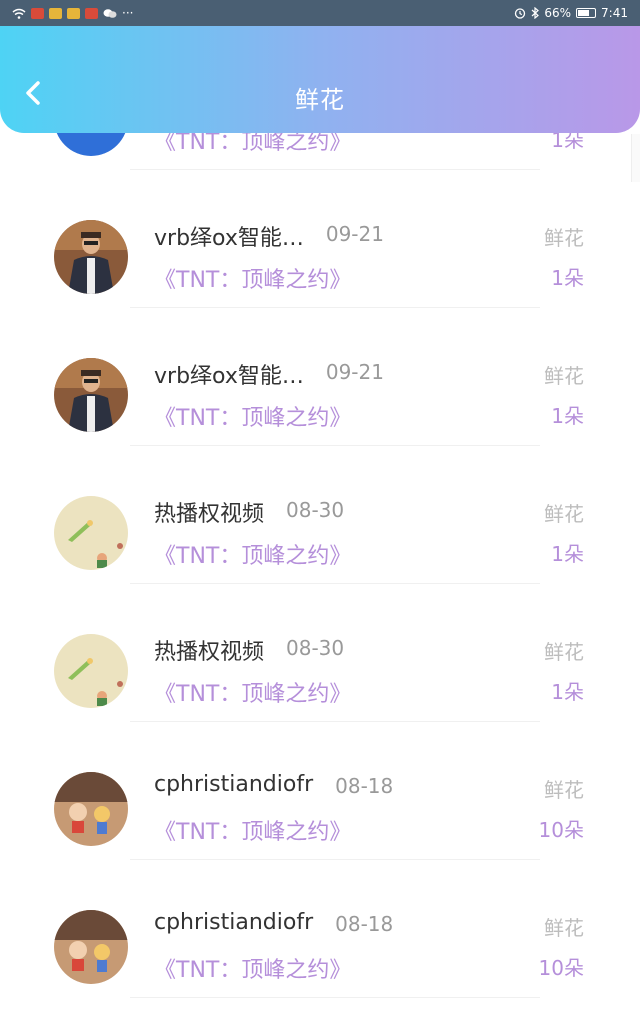 This screenshot has height=1024, width=640. I want to click on bluetooth-icon, so click(535, 13).